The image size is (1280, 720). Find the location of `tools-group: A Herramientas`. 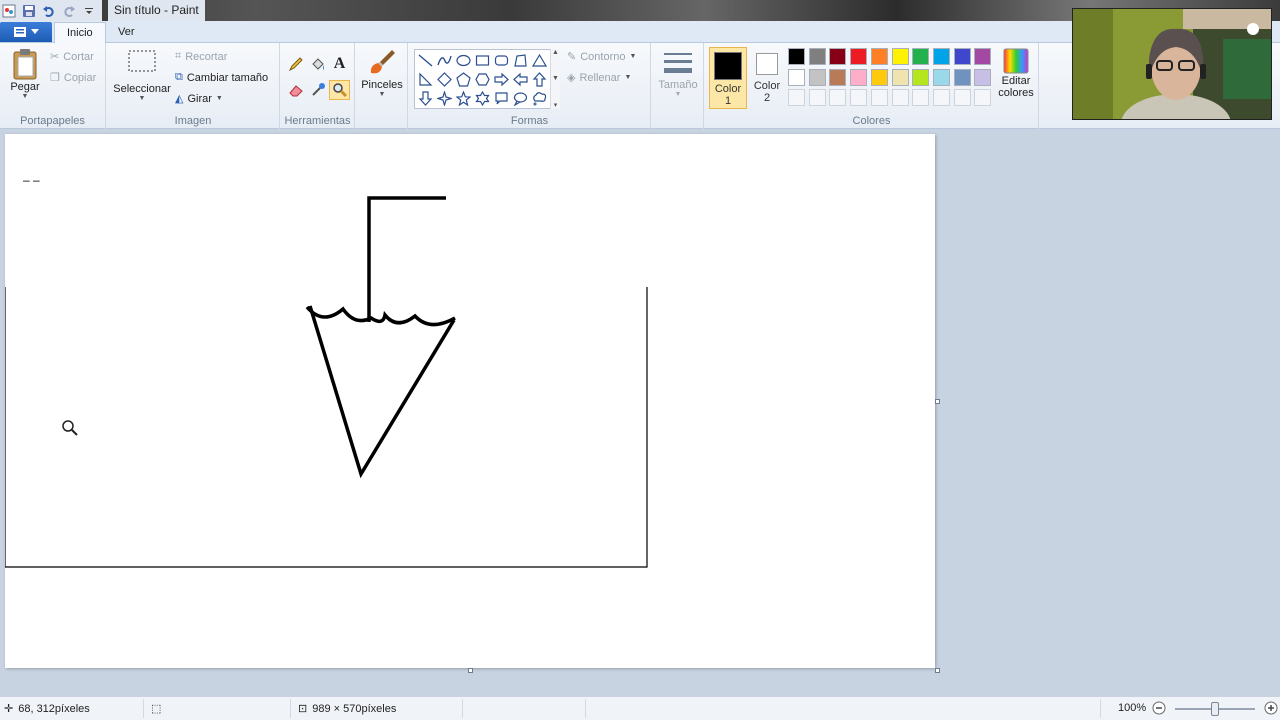

tools-group: A Herramientas is located at coordinates (318, 86).